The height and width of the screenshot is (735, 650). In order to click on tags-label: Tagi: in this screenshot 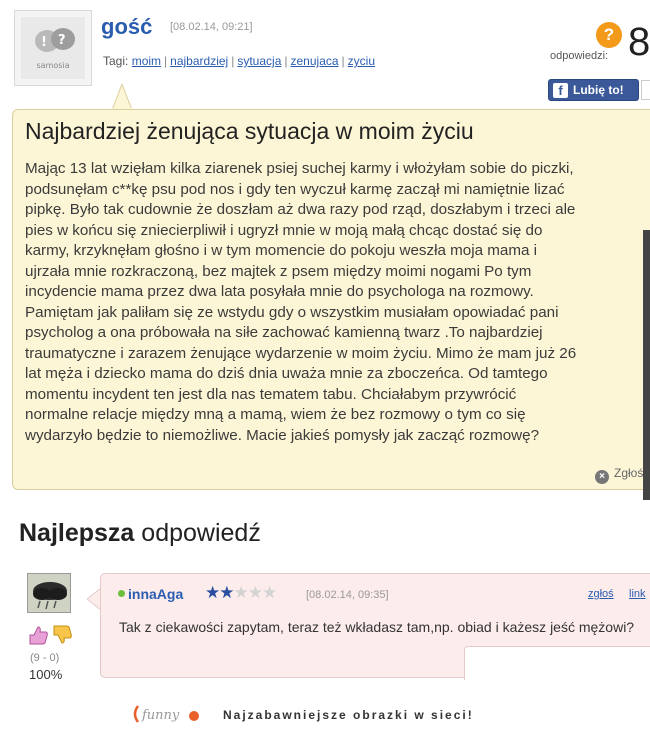, I will do `click(116, 61)`.